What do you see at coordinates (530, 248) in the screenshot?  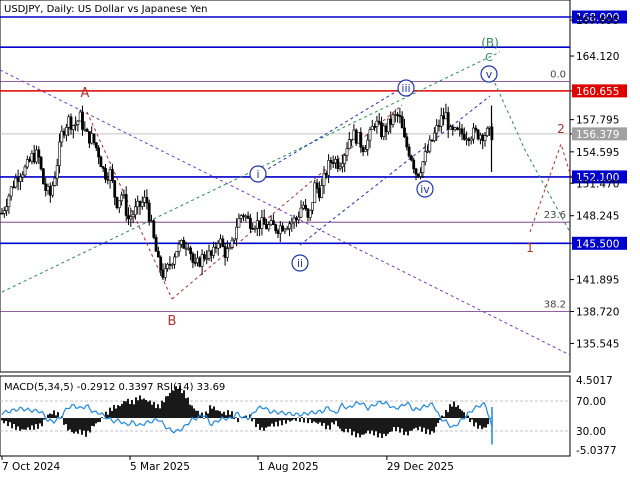 I see `wave-label-1: 1` at bounding box center [530, 248].